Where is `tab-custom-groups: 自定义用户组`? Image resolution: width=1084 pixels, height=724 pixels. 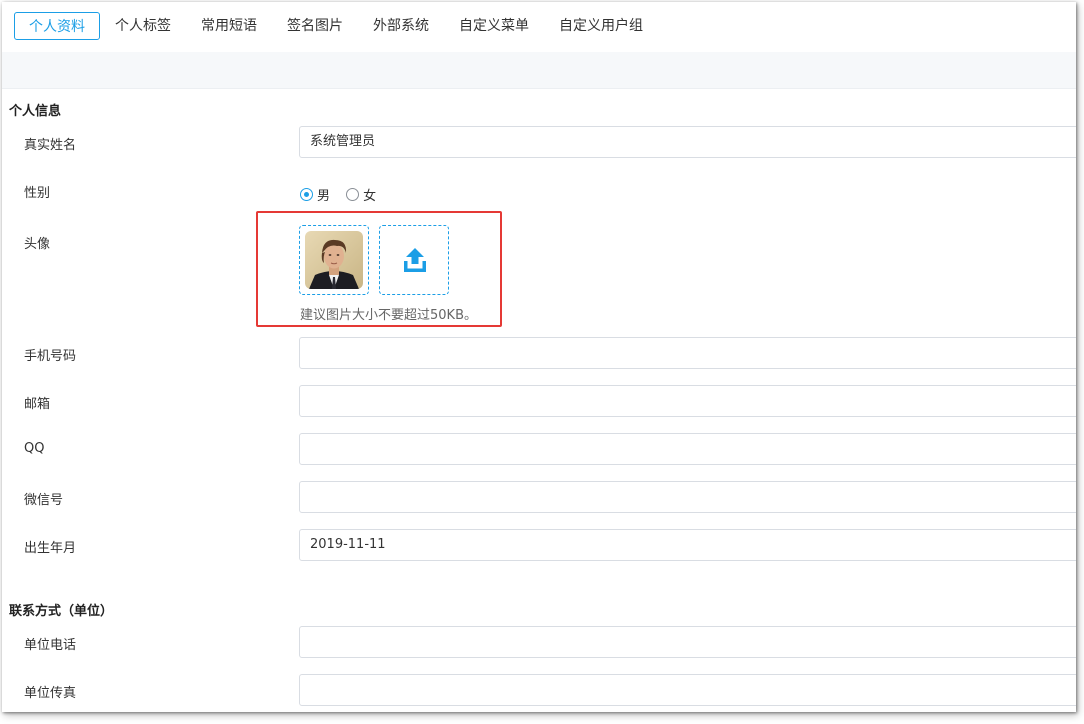
tab-custom-groups: 自定义用户组 is located at coordinates (601, 26).